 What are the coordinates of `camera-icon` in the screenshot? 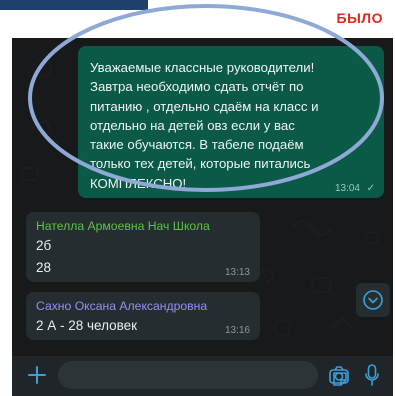 It's located at (339, 375).